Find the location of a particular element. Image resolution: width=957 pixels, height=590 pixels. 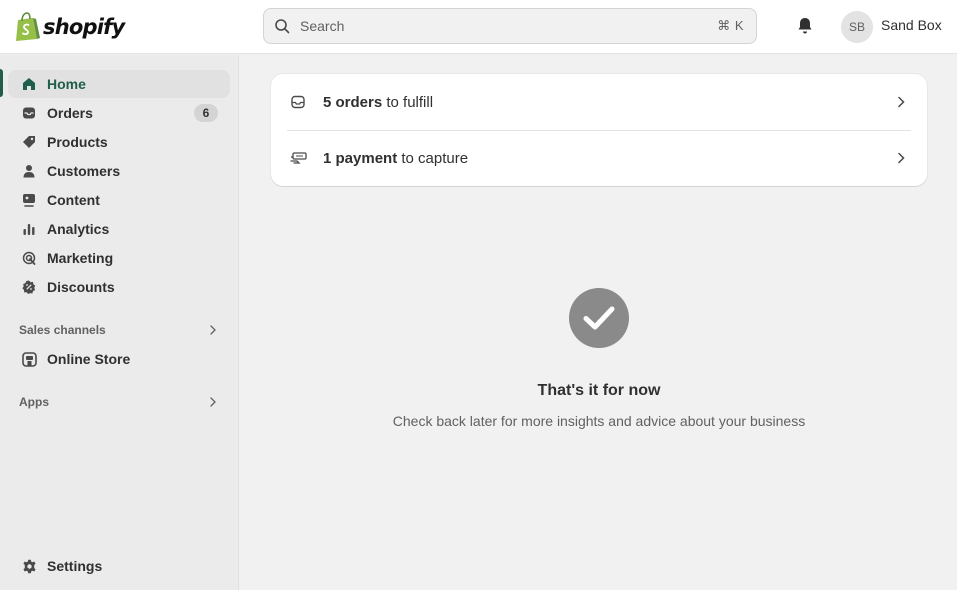

sidebar-item-label: Analytics is located at coordinates (78, 229).